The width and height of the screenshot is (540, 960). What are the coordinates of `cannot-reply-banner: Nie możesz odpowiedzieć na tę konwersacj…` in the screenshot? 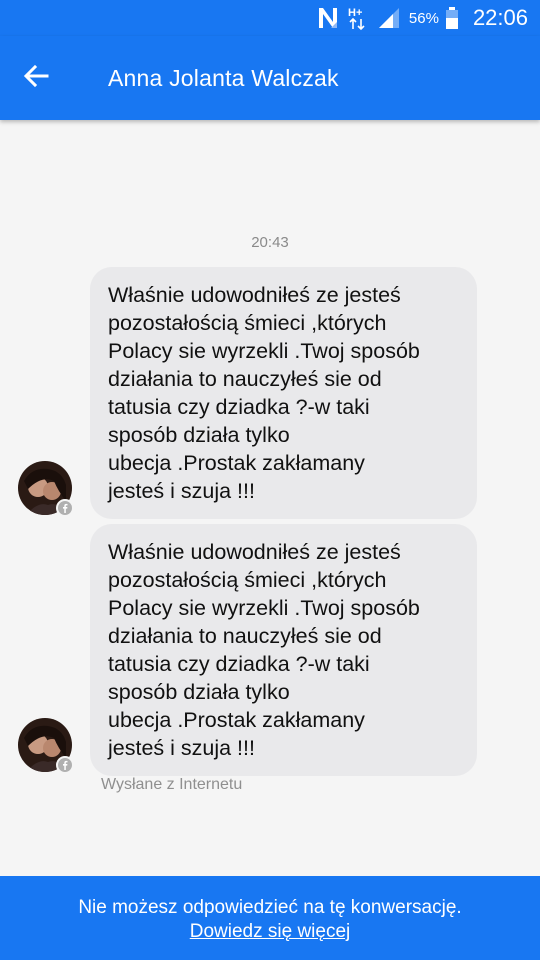 It's located at (270, 918).